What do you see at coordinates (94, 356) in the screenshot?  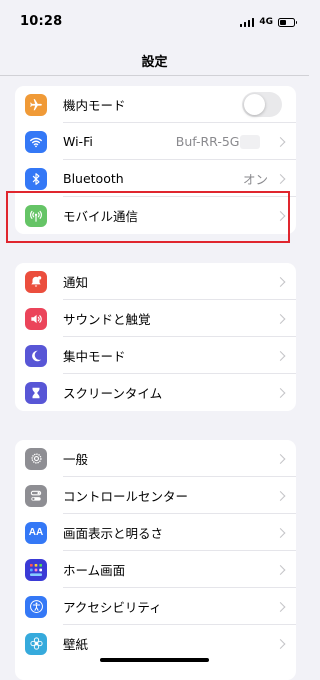 I see `settings-row-label: 集中モード` at bounding box center [94, 356].